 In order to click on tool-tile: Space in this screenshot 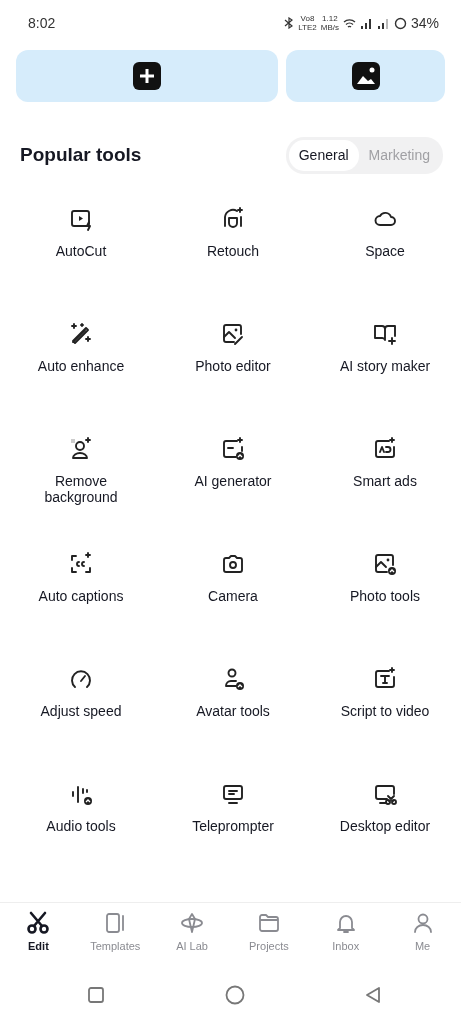, I will do `click(385, 264)`.